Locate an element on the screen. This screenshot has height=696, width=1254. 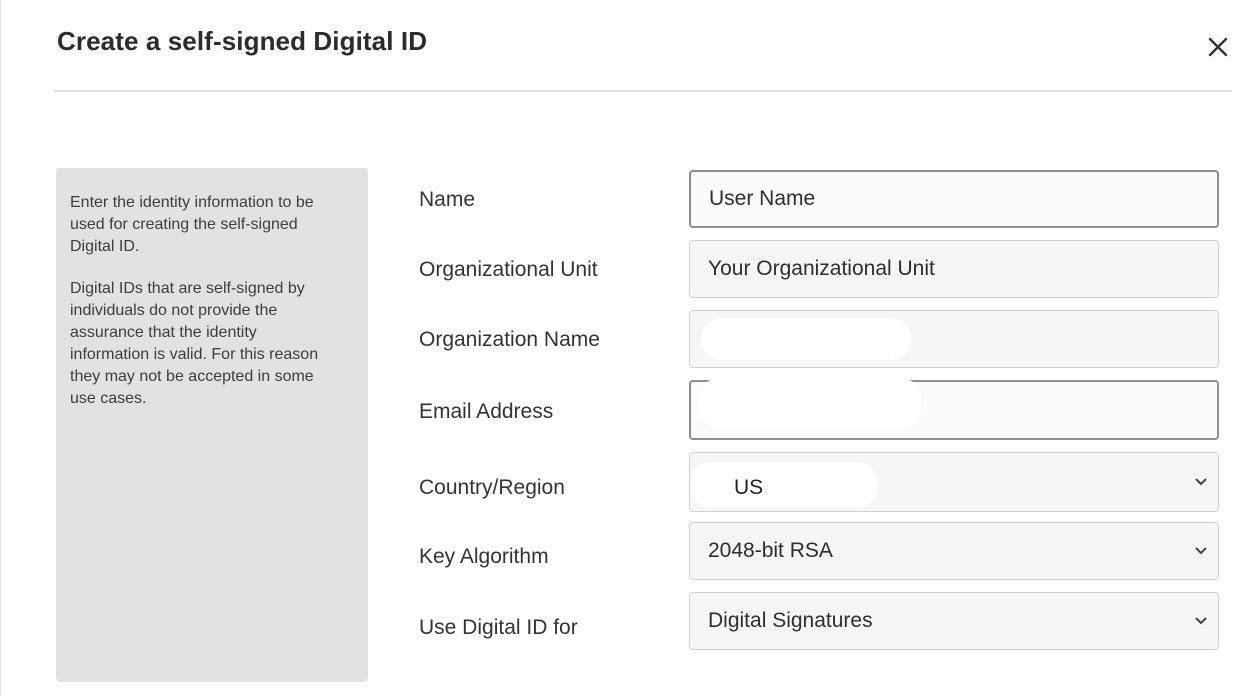
name-field: User Name is located at coordinates (954, 199).